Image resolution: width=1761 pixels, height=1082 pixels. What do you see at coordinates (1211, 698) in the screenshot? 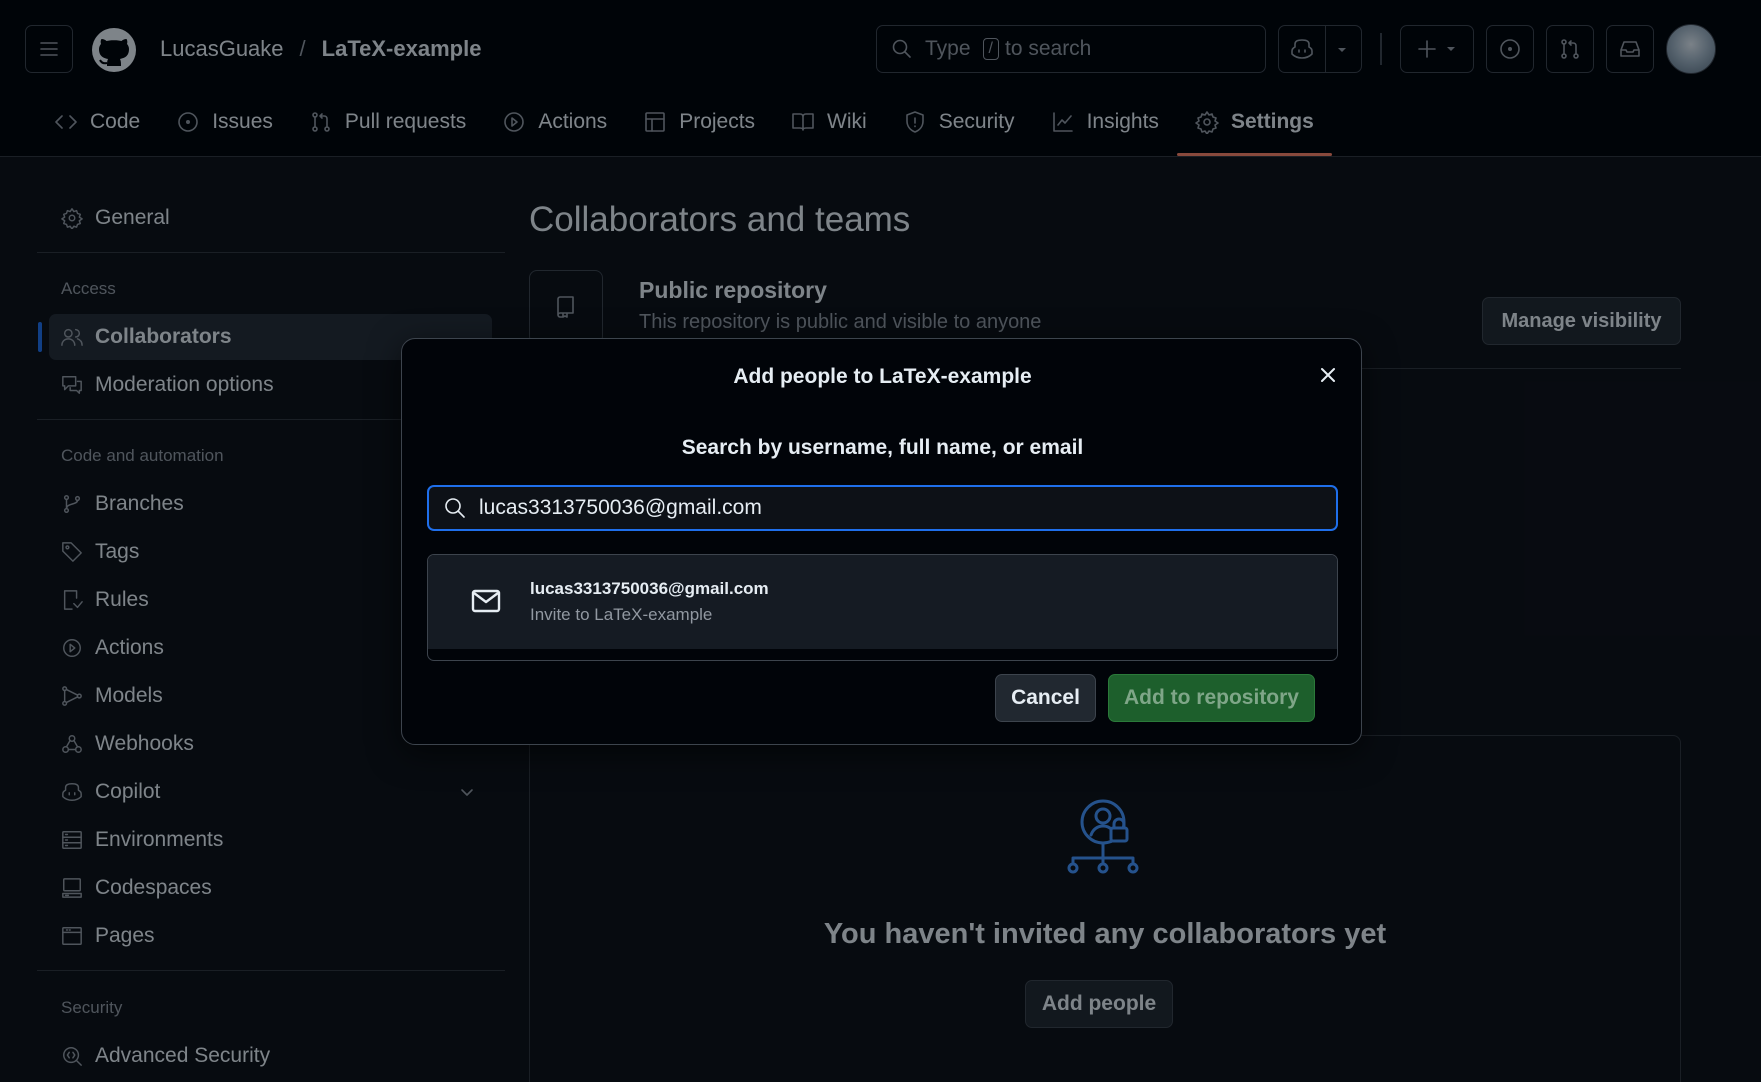
I see `add-to-repository-button: Add to repository` at bounding box center [1211, 698].